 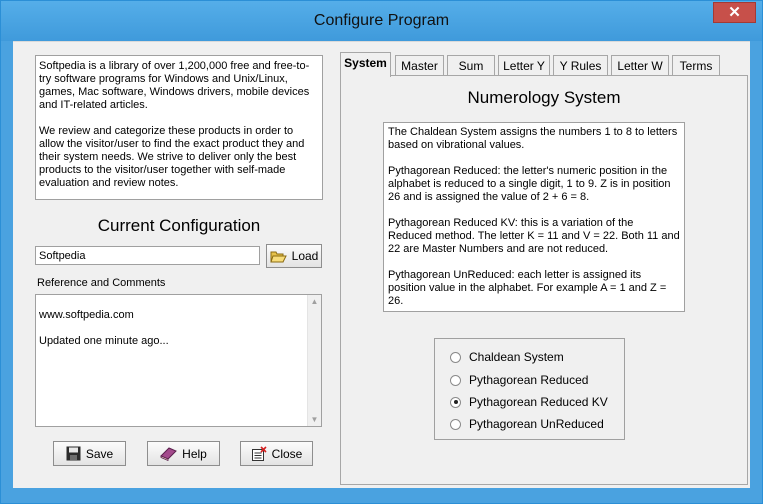 I want to click on help-button: Help, so click(x=183, y=453).